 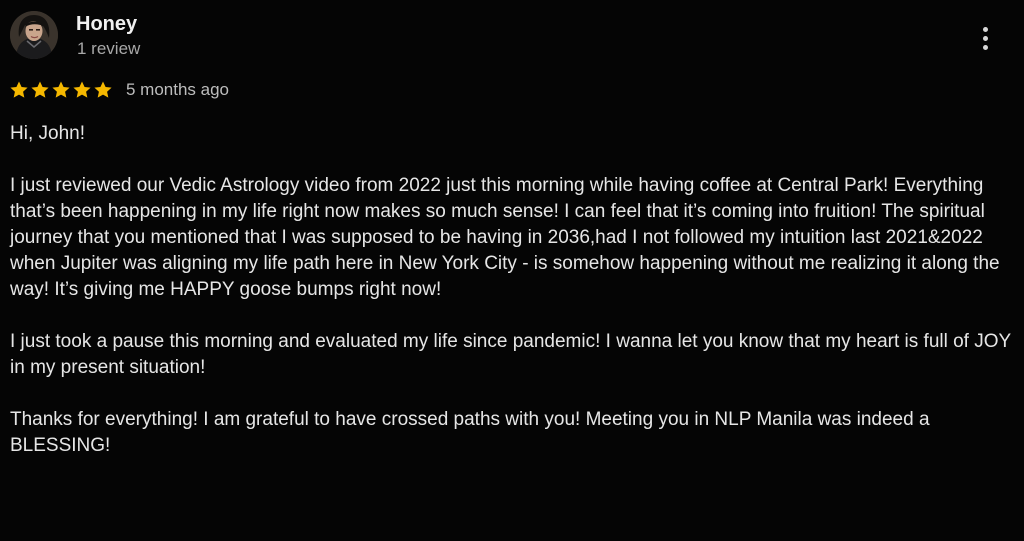 I want to click on avatar, so click(x=34, y=35).